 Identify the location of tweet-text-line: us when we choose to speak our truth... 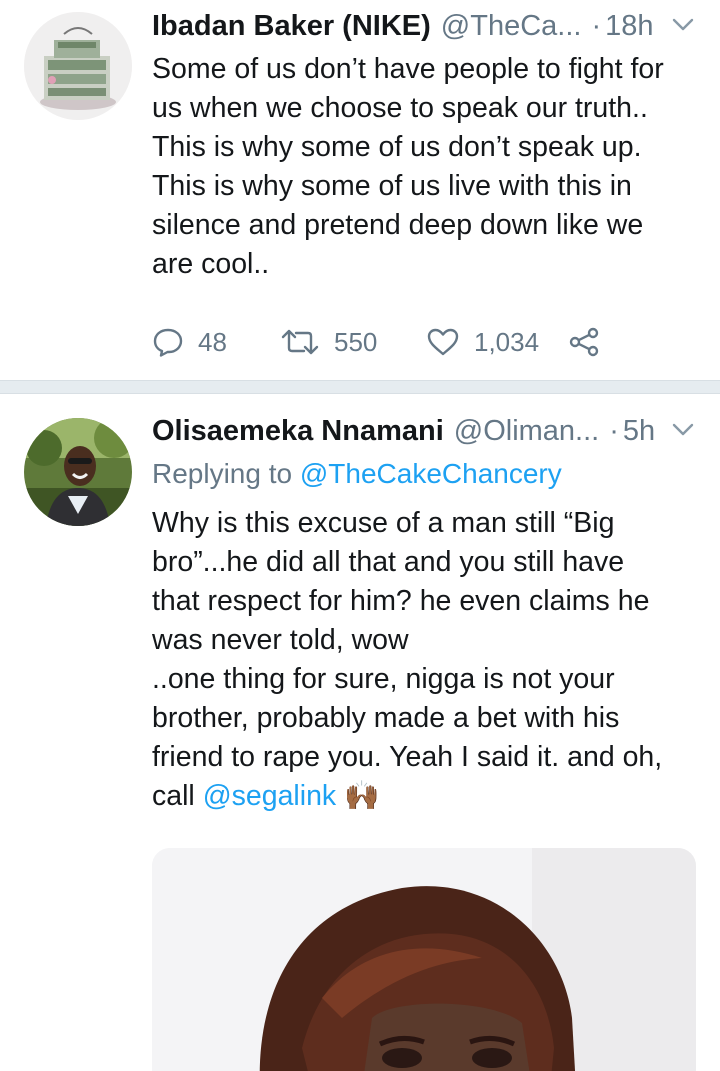
(400, 108).